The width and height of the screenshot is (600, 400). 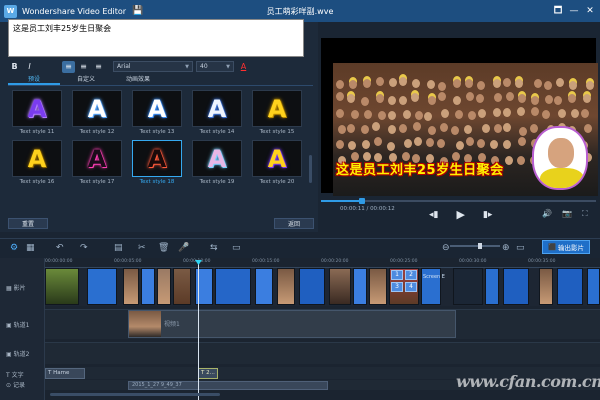 What do you see at coordinates (294, 223) in the screenshot?
I see `back-button: 返回` at bounding box center [294, 223].